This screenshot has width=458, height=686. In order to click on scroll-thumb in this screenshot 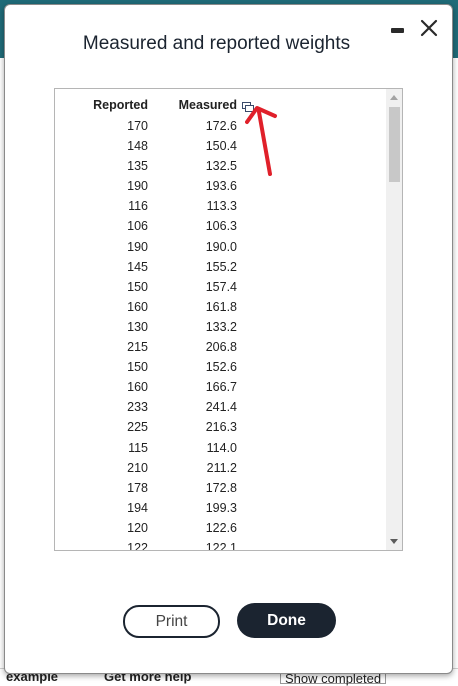, I will do `click(394, 144)`.